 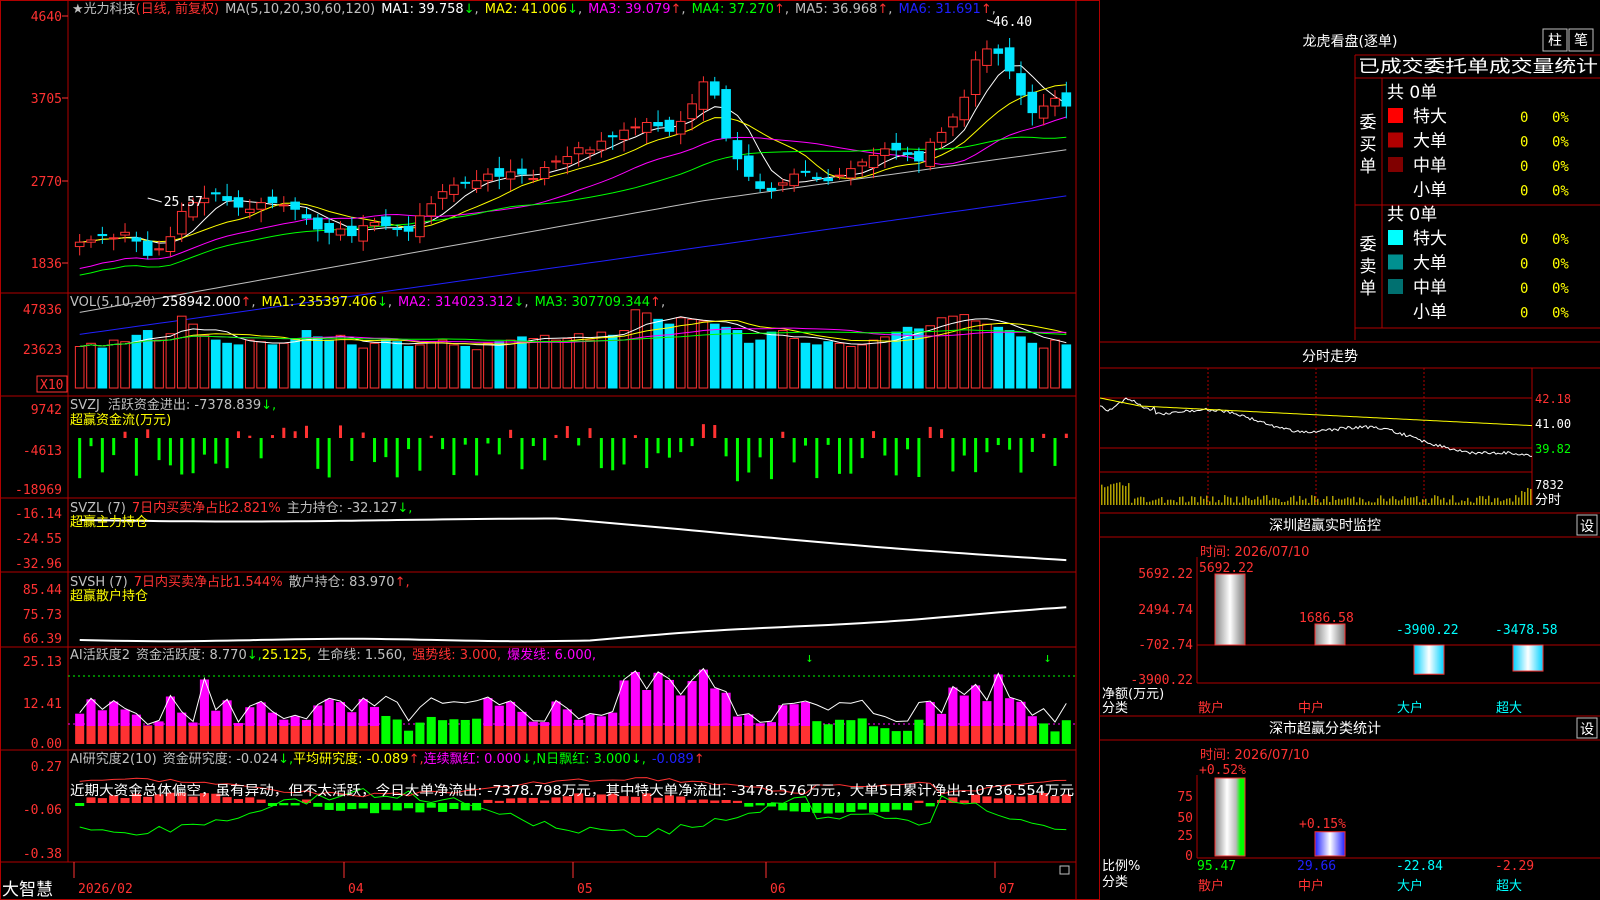 I want to click on sell-row-value: 0, so click(x=1524, y=265).